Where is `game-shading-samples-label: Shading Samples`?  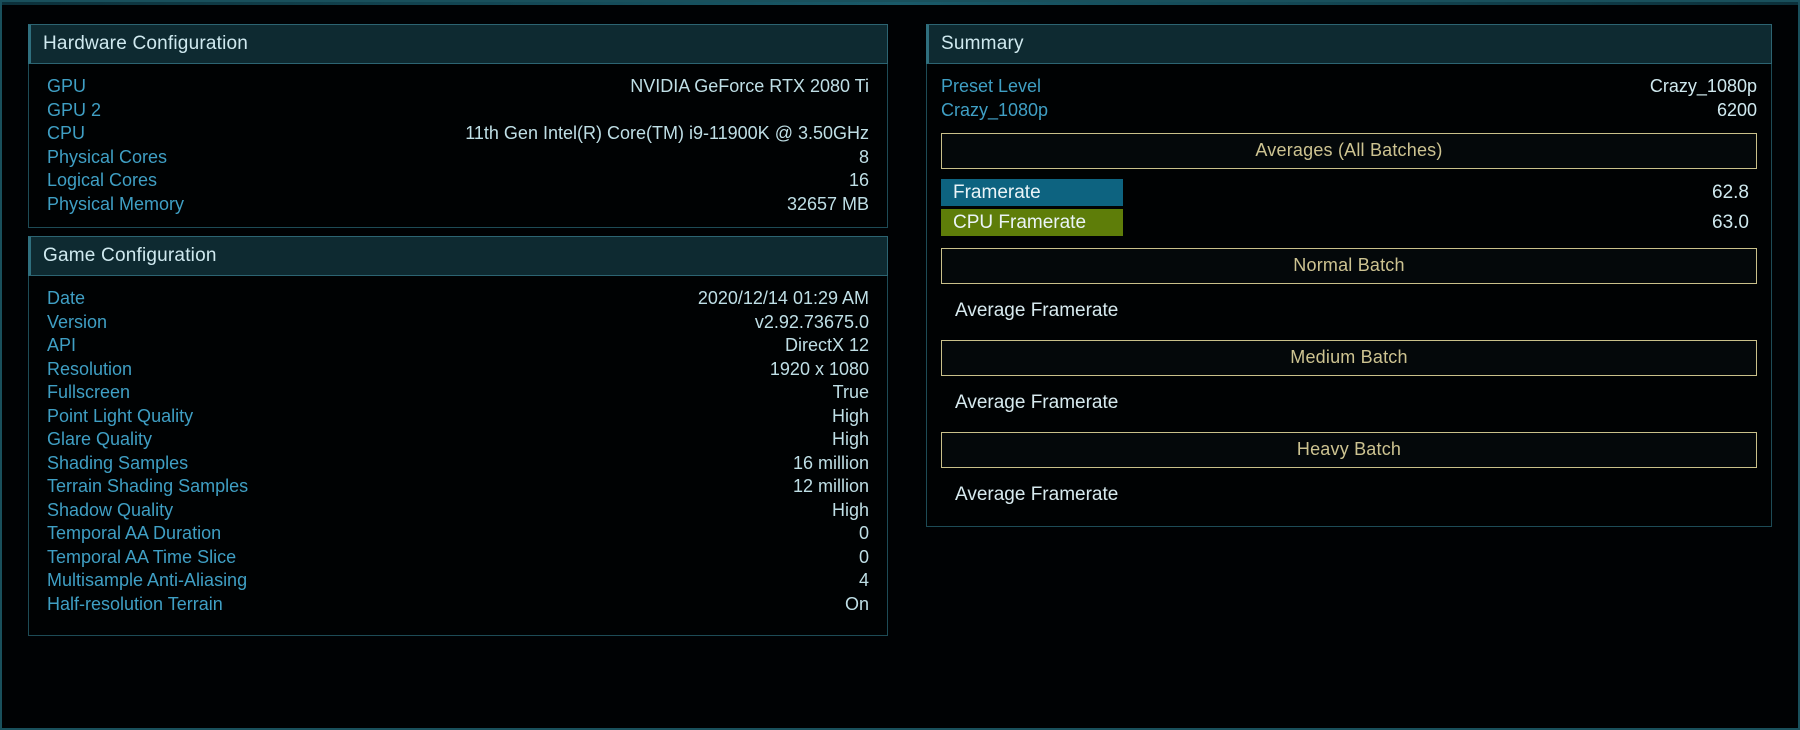 game-shading-samples-label: Shading Samples is located at coordinates (118, 462).